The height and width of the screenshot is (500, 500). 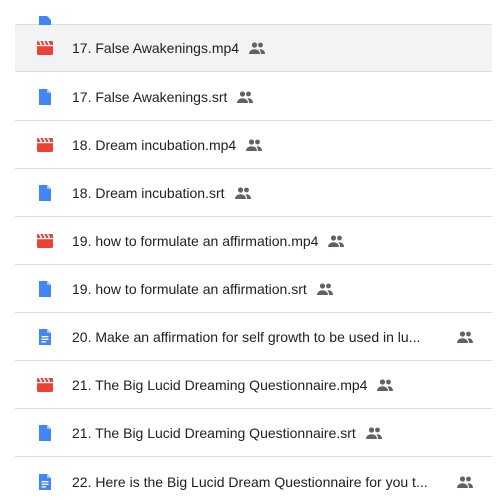 What do you see at coordinates (148, 193) in the screenshot?
I see `file-name: 18. Dream incubation.srt` at bounding box center [148, 193].